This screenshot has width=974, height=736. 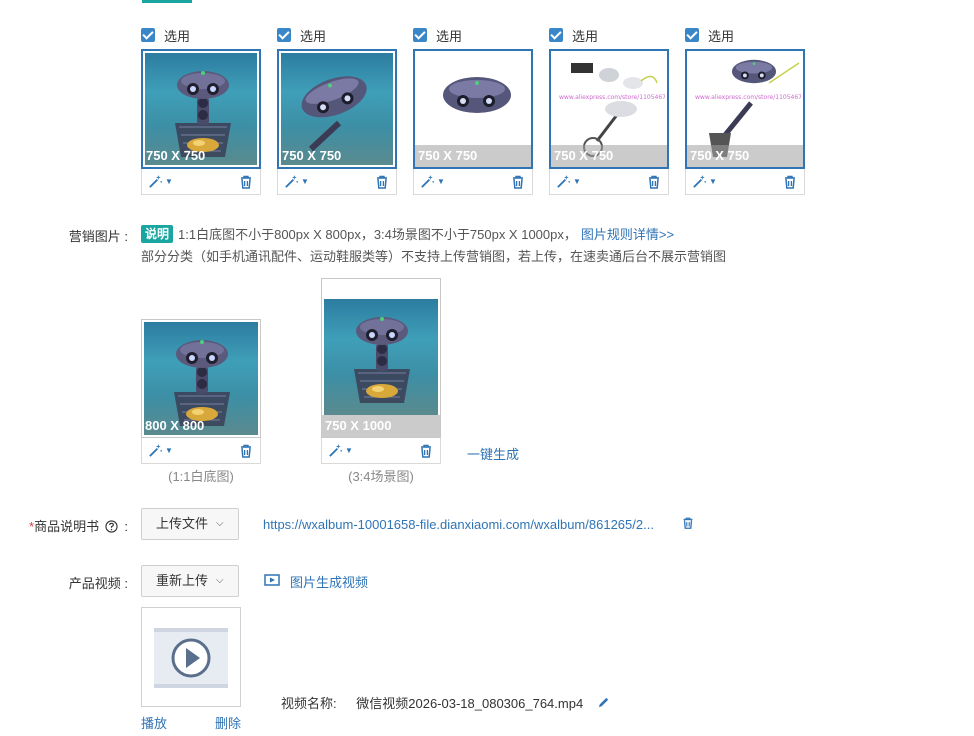 What do you see at coordinates (111, 528) in the screenshot?
I see `question-circle-icon` at bounding box center [111, 528].